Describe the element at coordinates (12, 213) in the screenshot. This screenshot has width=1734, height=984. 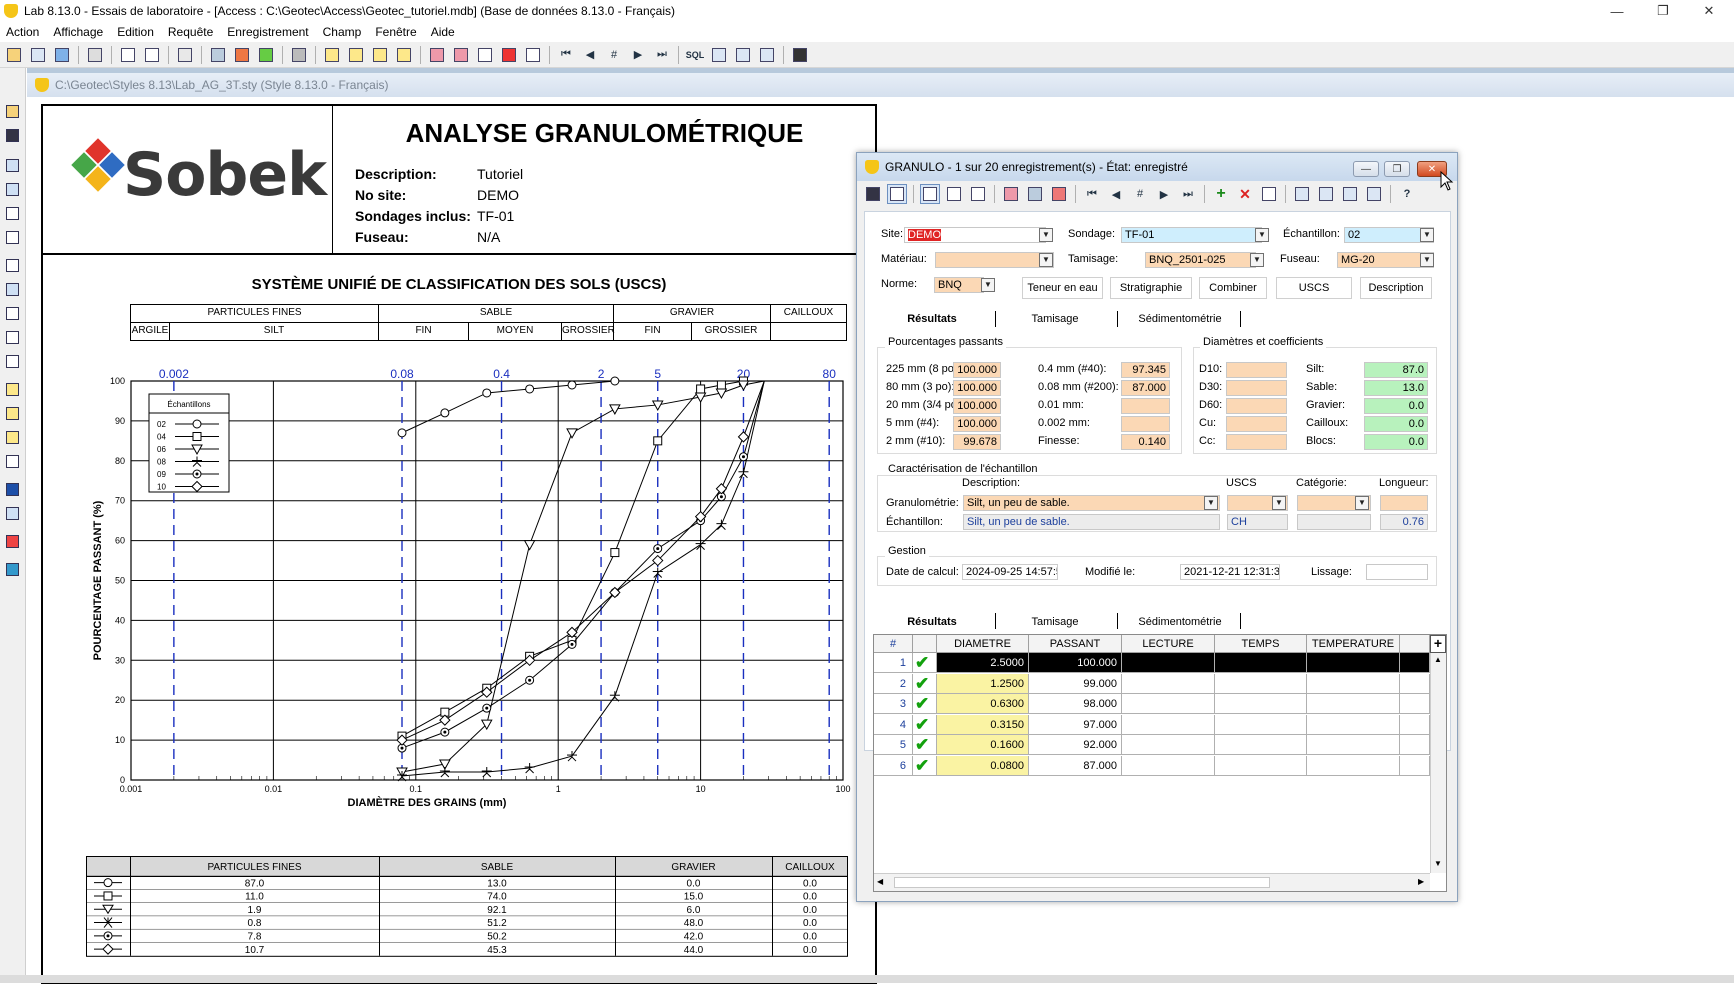
I see `zoom-icon` at that location.